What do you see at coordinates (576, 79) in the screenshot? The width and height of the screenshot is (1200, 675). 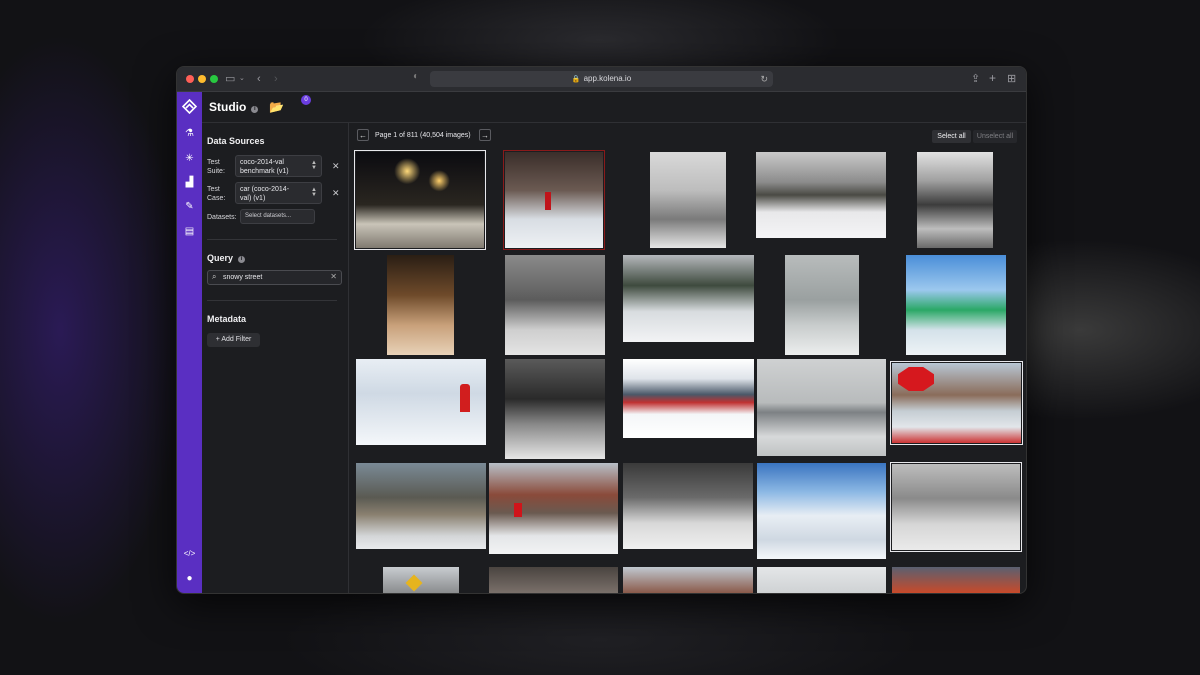 I see `lock-icon: 🔒` at bounding box center [576, 79].